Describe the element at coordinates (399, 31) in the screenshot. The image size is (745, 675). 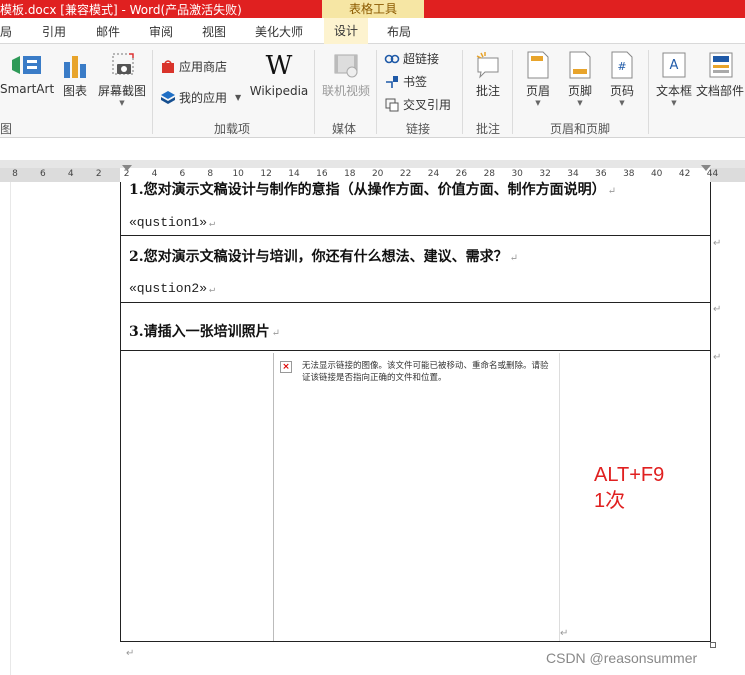
I see `tab-table-layout: 布局` at that location.